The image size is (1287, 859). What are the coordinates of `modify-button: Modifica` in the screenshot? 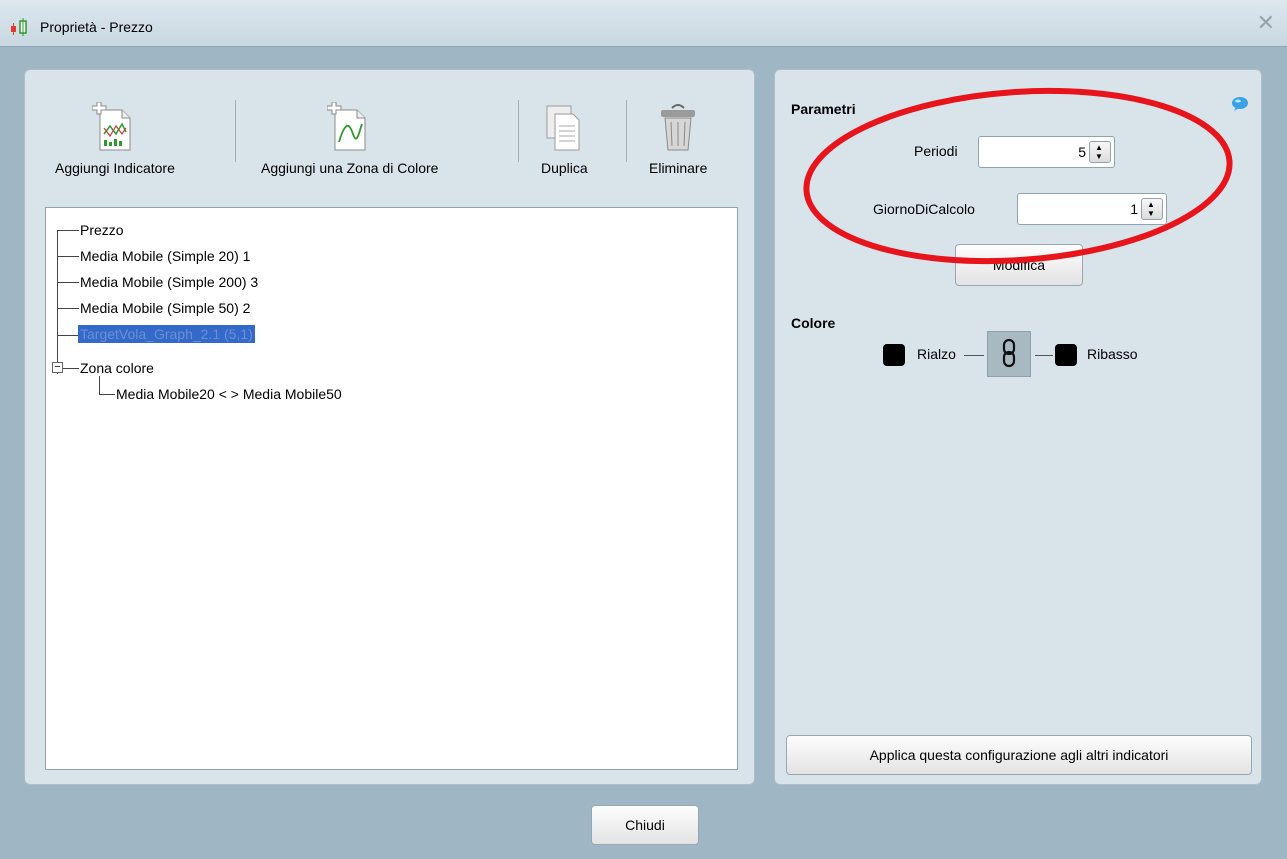 It's located at (1019, 265).